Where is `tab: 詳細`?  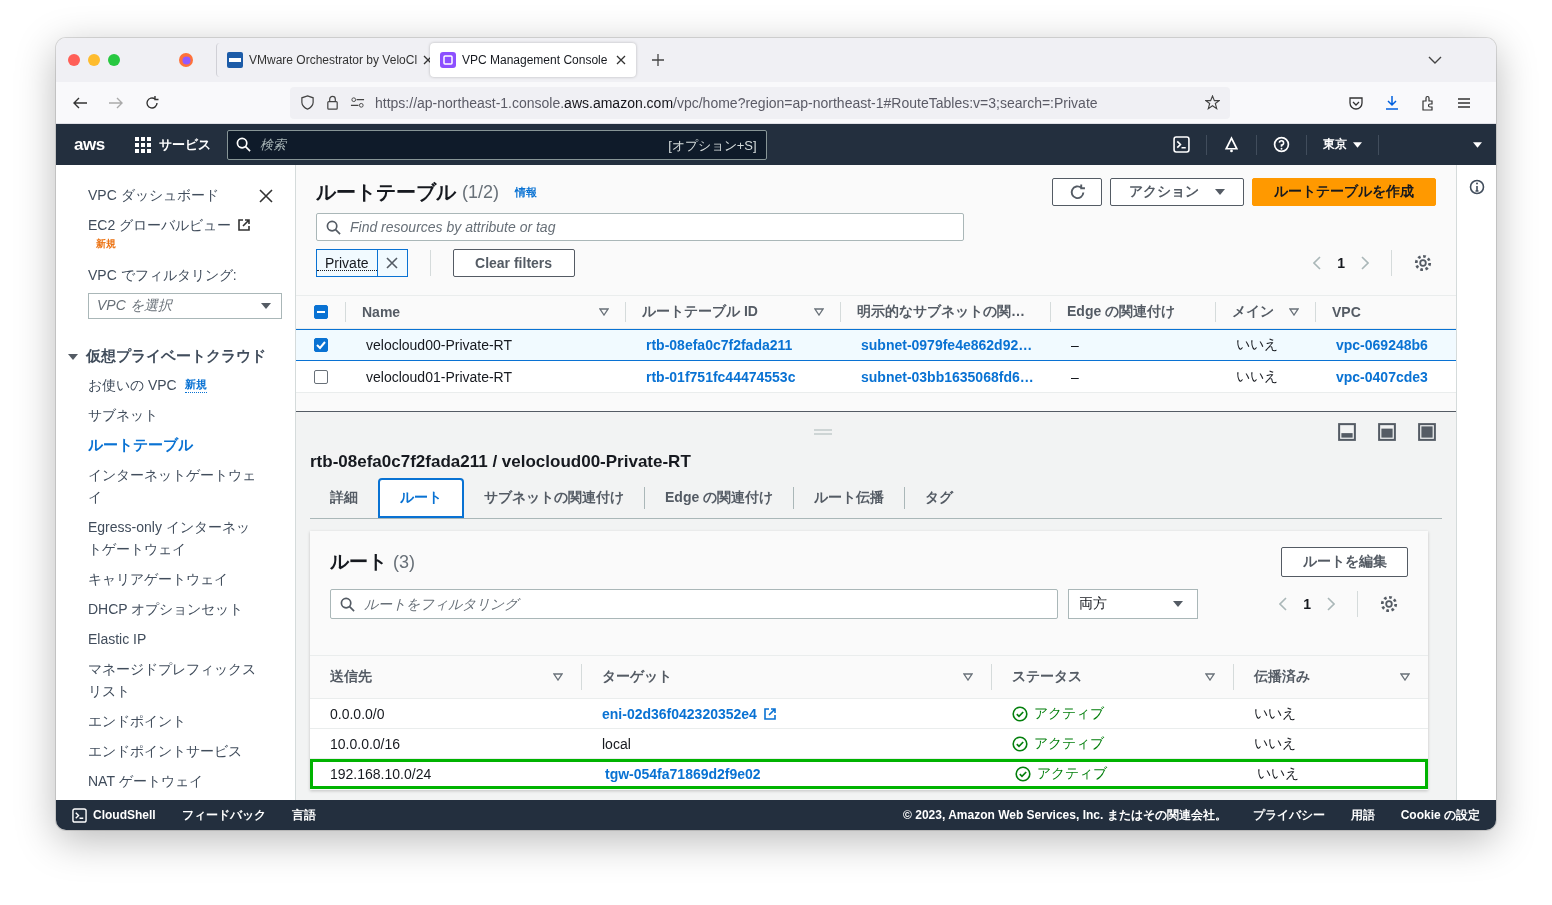
tab: 詳細 is located at coordinates (344, 498).